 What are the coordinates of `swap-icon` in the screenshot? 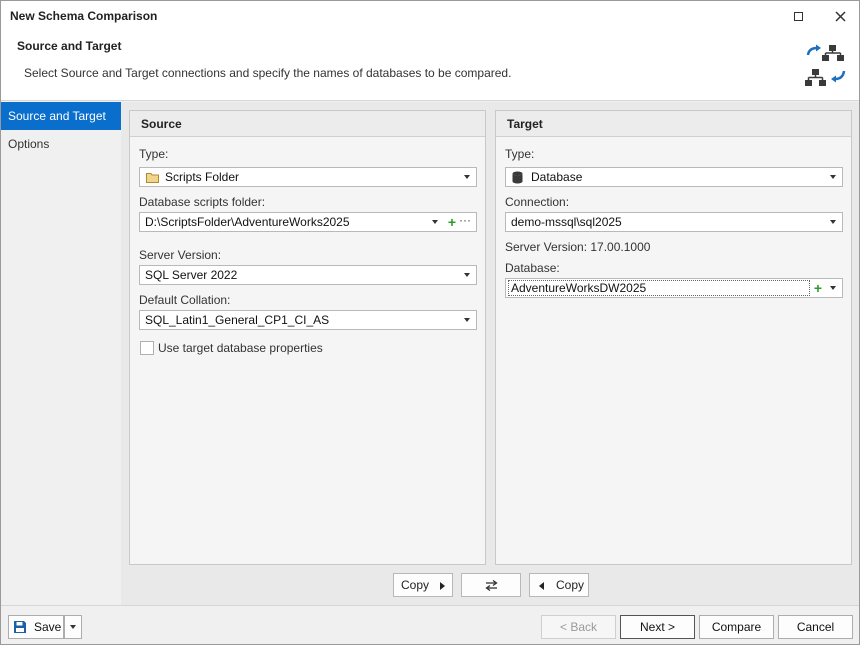 It's located at (491, 585).